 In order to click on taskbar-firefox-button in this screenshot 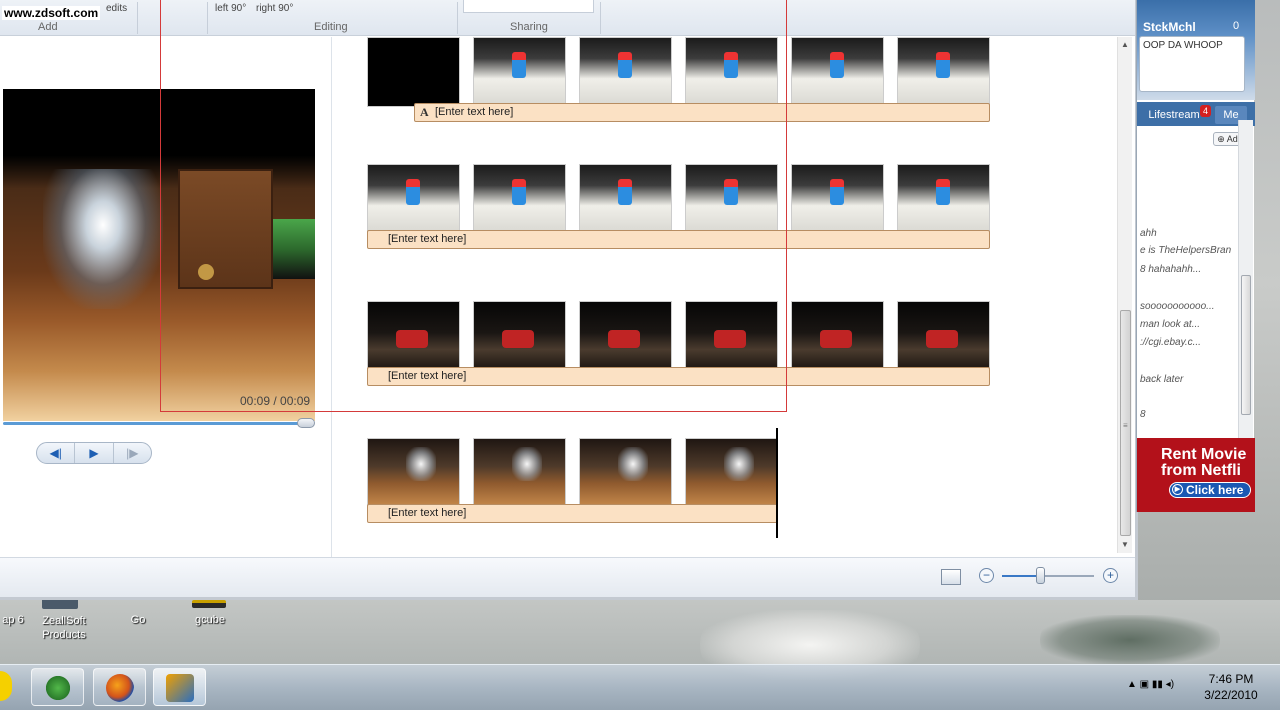, I will do `click(119, 687)`.